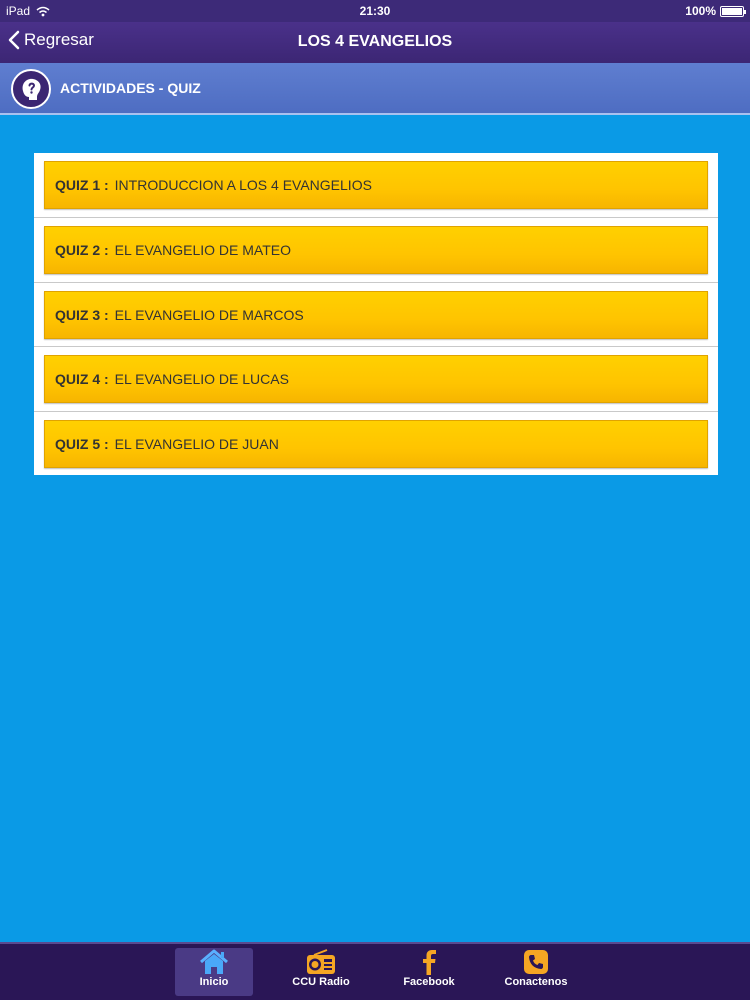  What do you see at coordinates (700, 11) in the screenshot?
I see `battery-percent: 100%` at bounding box center [700, 11].